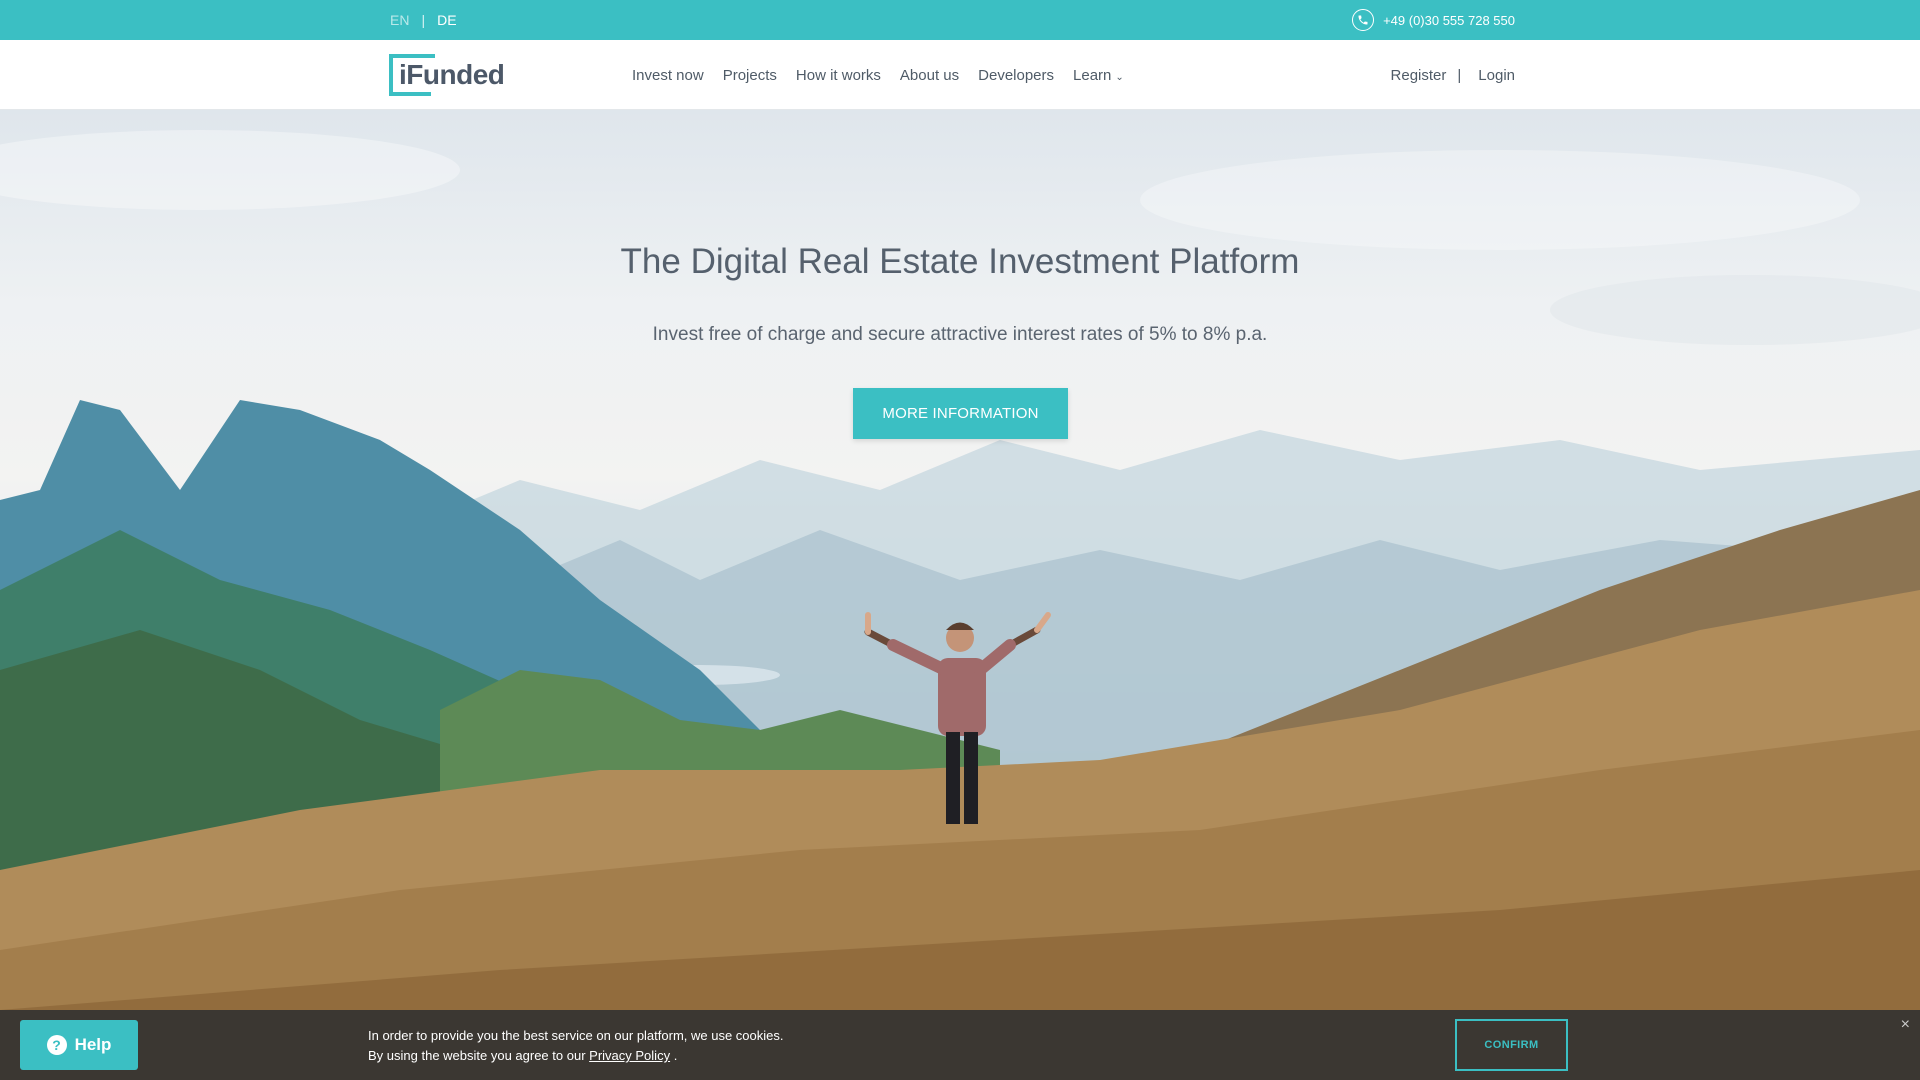  I want to click on lang-en-link: EN, so click(399, 20).